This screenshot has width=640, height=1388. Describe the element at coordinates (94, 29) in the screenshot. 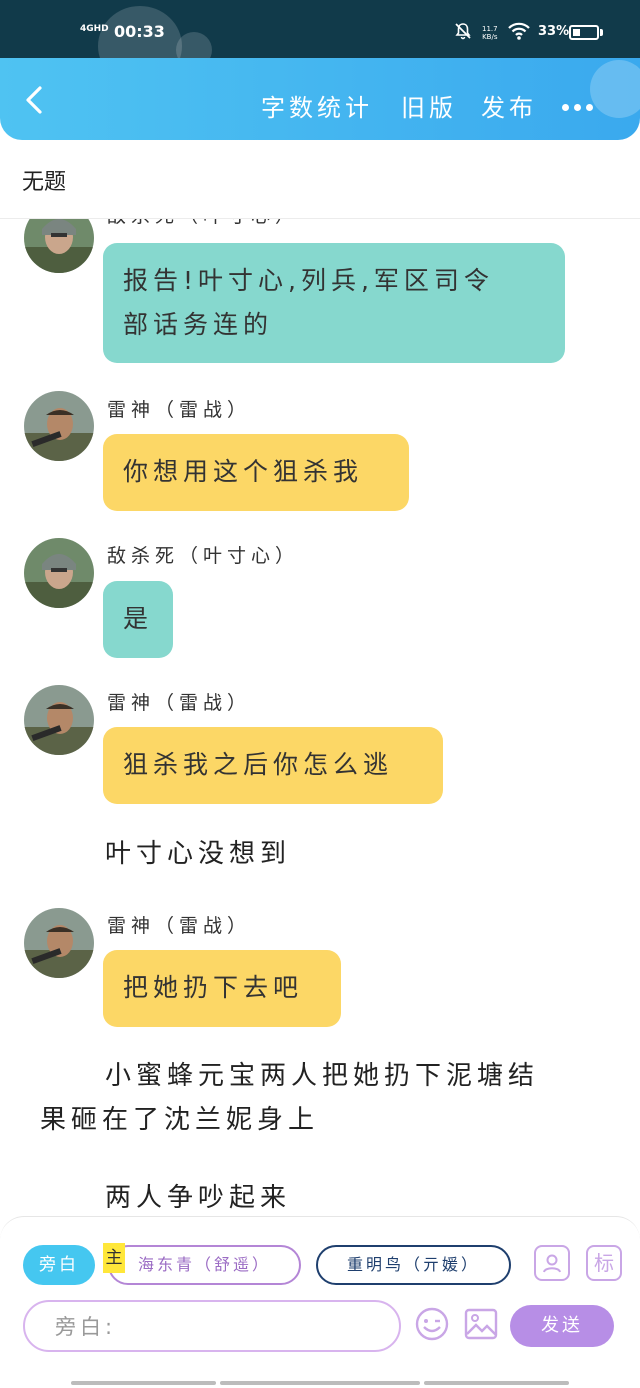

I see `network-type: 4GHD` at that location.